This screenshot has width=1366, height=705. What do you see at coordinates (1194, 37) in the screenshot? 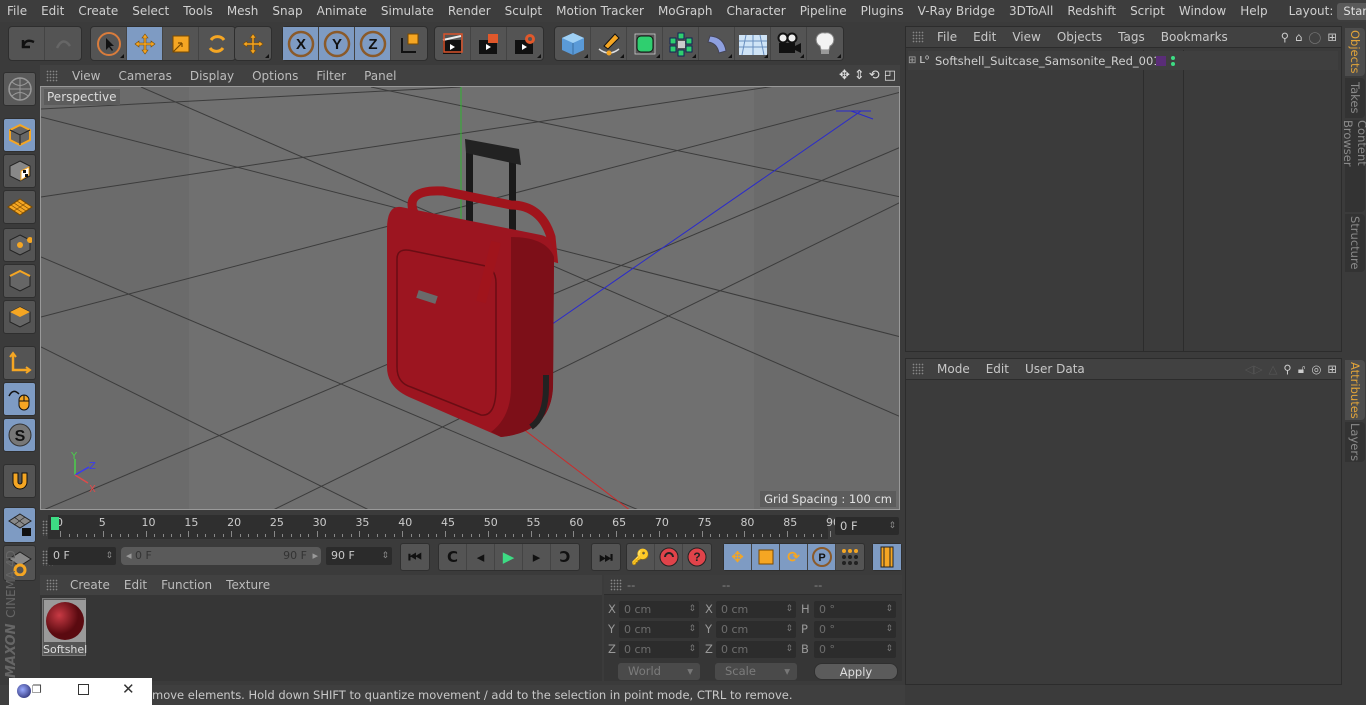
I see `object-menu-bookmarks: Bookmarks` at bounding box center [1194, 37].